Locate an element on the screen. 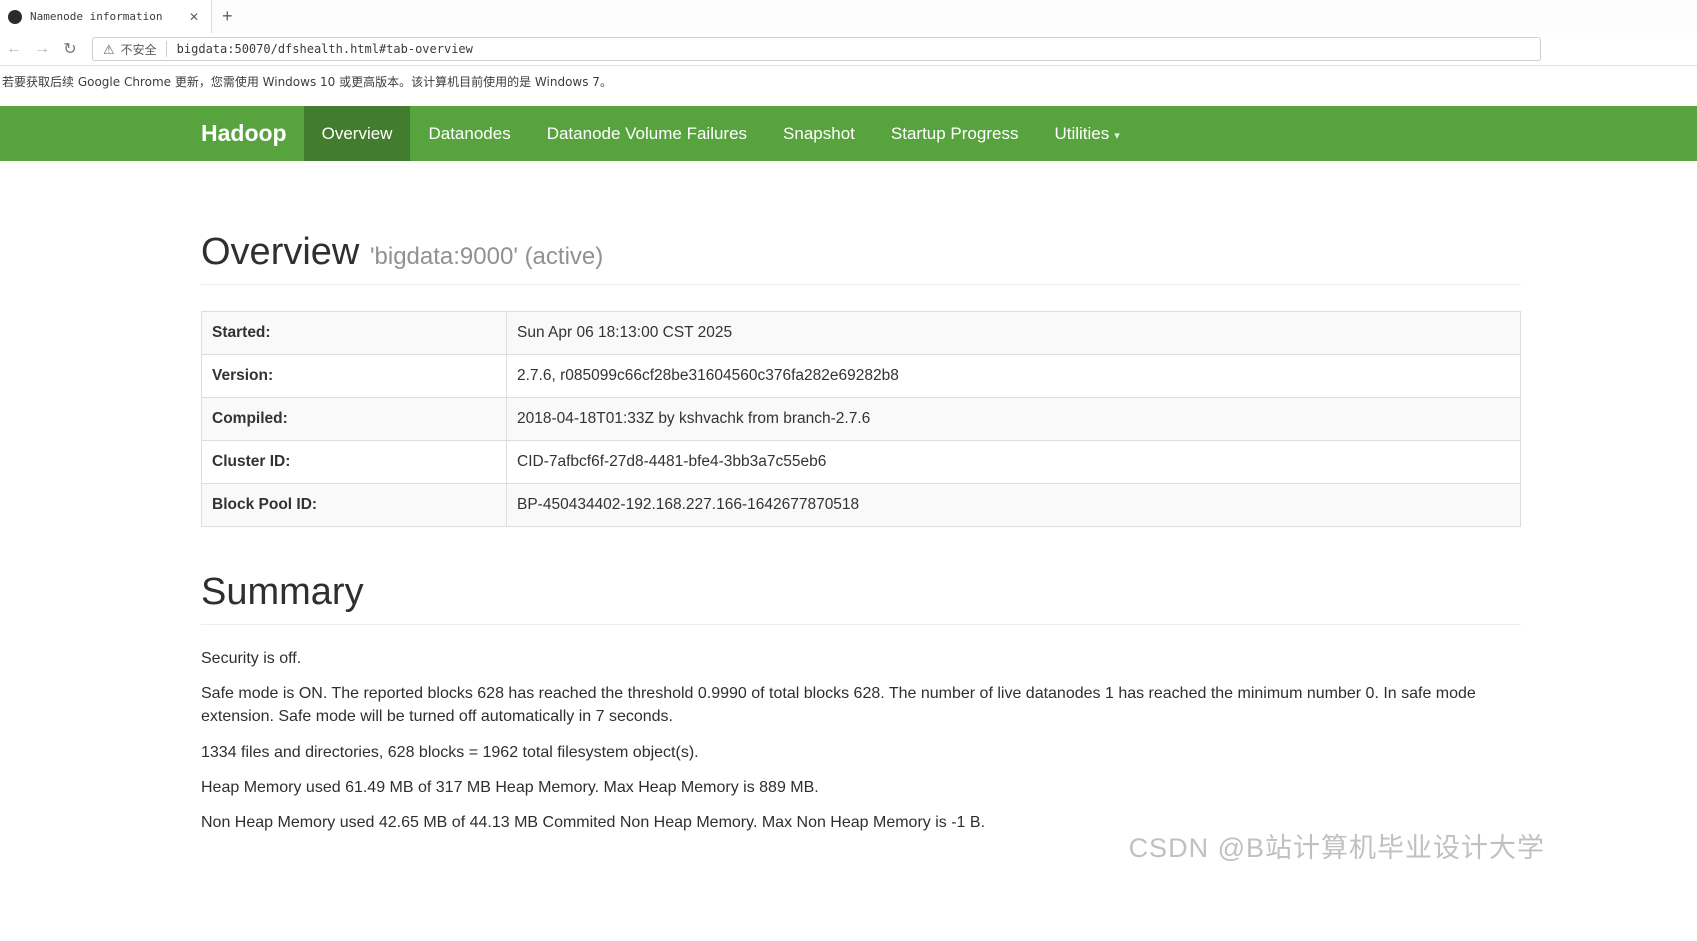 The width and height of the screenshot is (1697, 941). overview-title: Overview is located at coordinates (280, 252).